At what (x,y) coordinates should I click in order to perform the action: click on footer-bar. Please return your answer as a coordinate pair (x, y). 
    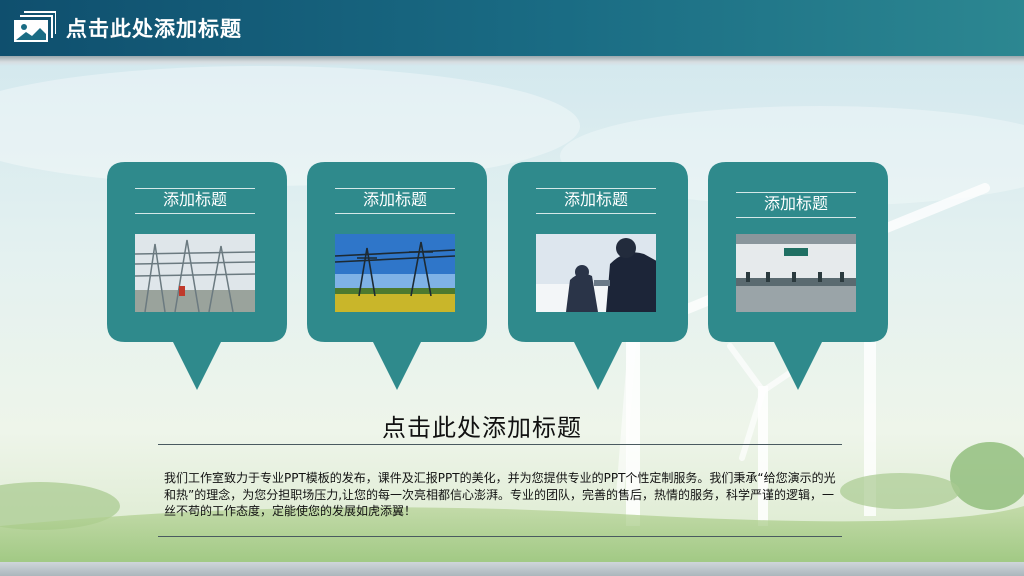
    Looking at the image, I should click on (512, 569).